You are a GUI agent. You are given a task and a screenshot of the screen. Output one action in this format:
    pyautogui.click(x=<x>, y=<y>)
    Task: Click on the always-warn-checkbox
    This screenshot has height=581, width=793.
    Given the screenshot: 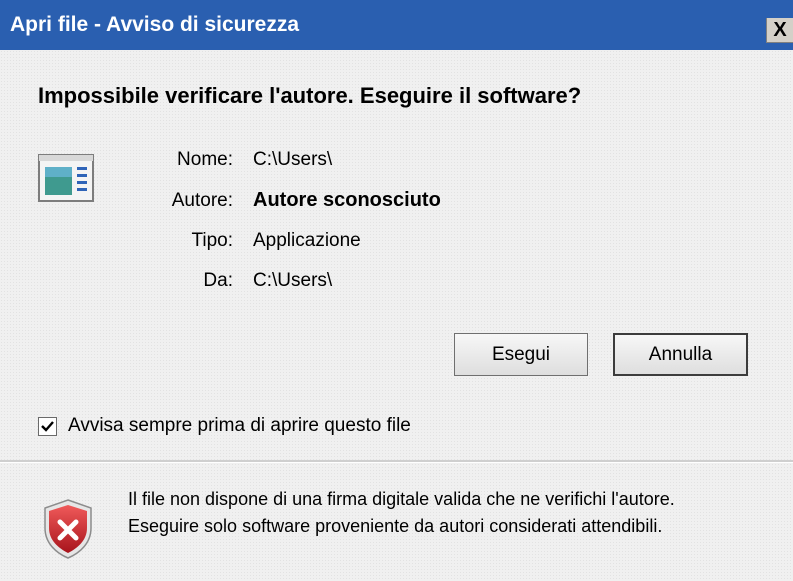 What is the action you would take?
    pyautogui.click(x=47, y=426)
    